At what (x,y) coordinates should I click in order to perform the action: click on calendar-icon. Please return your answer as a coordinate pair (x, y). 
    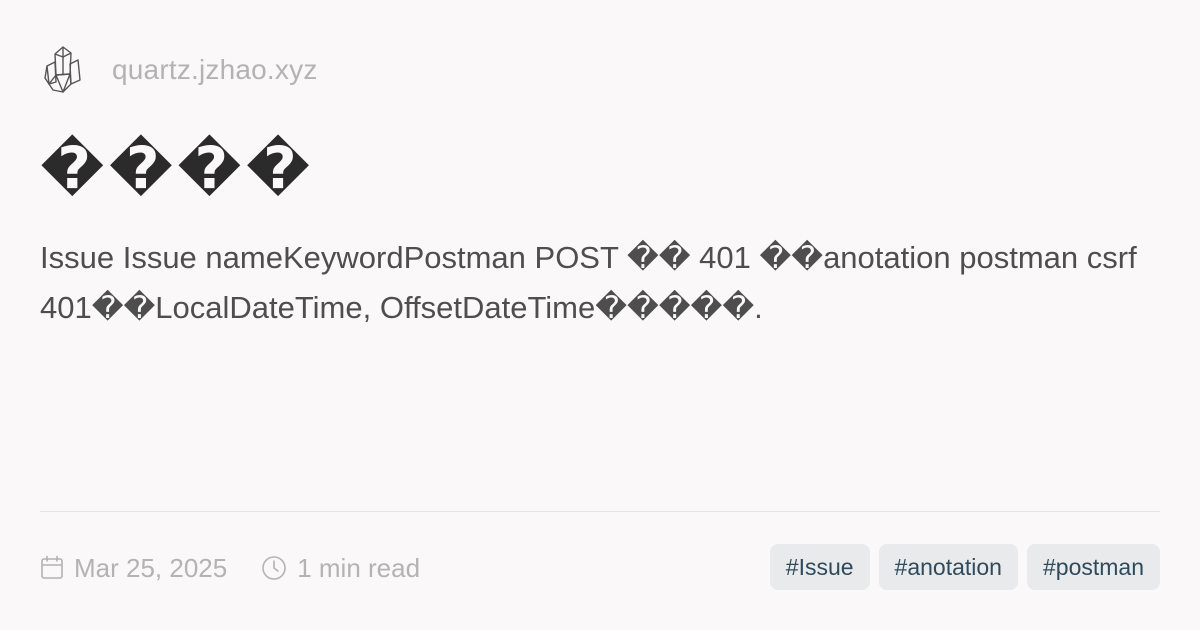
    Looking at the image, I should click on (52, 568).